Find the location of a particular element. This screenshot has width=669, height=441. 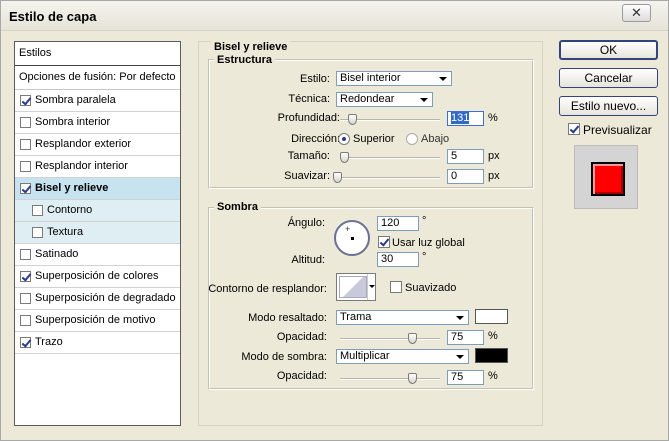

style-item: Sombra paralela is located at coordinates (97, 101).